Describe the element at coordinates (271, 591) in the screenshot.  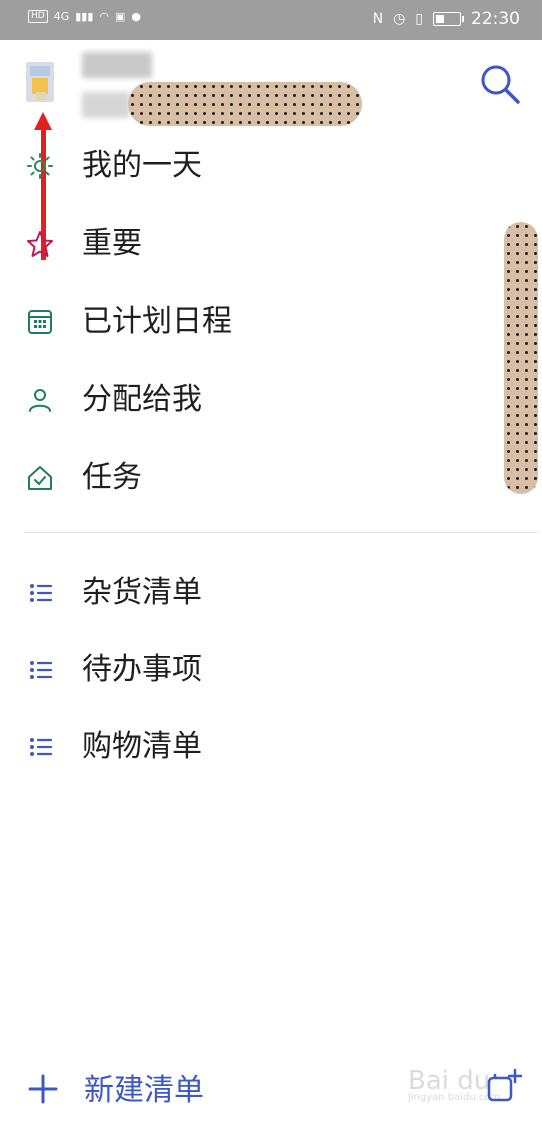
I see `list-item-groceries: 杂货清单` at that location.